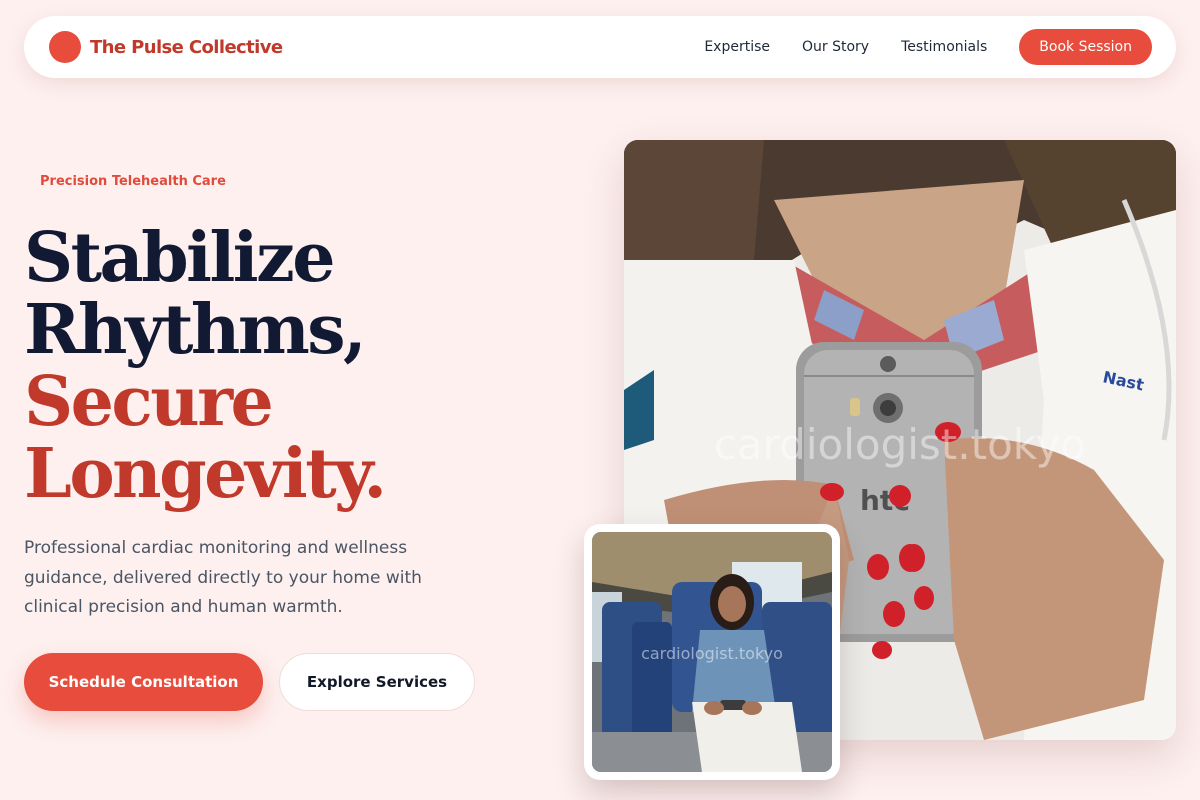  Describe the element at coordinates (1085, 47) in the screenshot. I see `book-session-button: Book Session` at that location.